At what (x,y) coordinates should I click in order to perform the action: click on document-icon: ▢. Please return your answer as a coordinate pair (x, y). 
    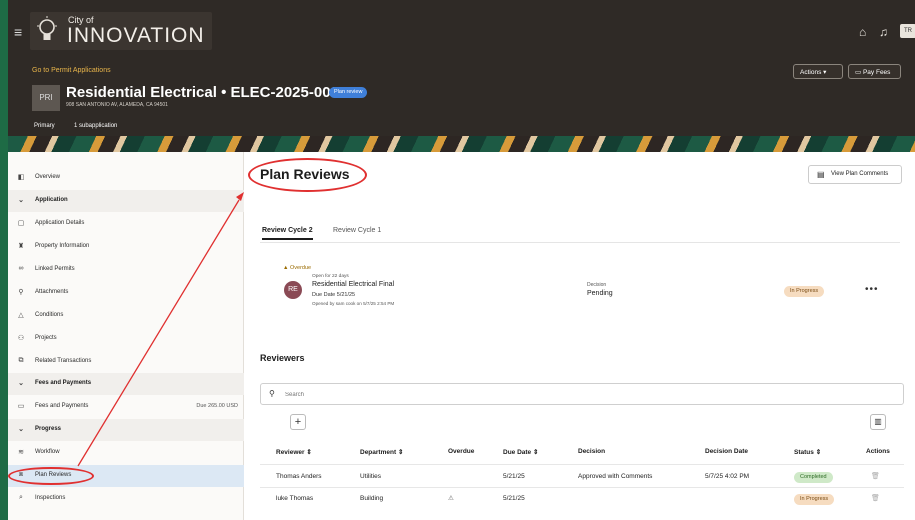
    Looking at the image, I should click on (21, 223).